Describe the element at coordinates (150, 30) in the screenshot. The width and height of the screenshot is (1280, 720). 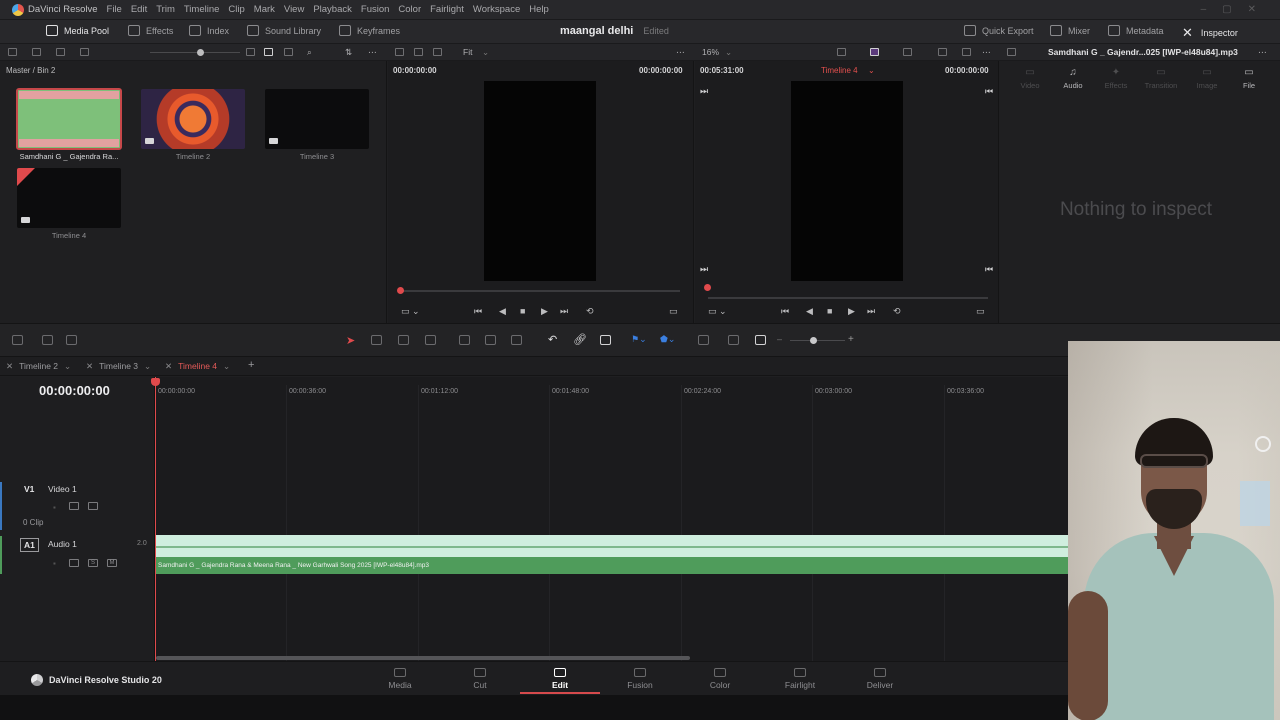
I see `effects-button: Effects` at that location.